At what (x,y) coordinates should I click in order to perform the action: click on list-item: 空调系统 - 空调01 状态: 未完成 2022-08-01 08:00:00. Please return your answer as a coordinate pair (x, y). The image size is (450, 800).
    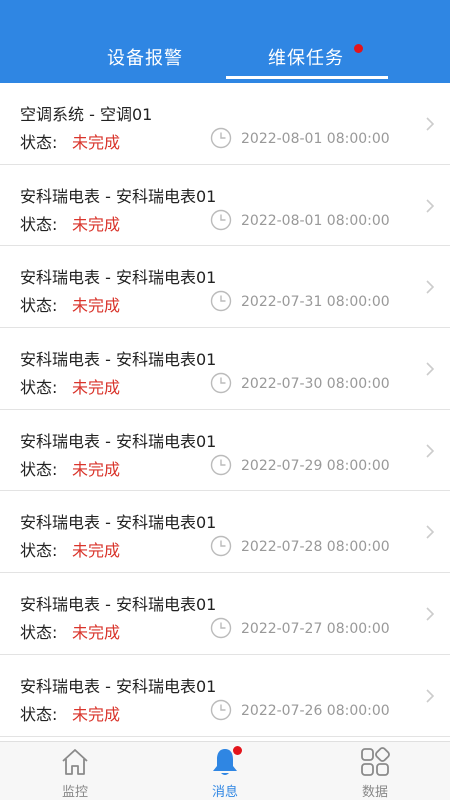
    Looking at the image, I should click on (225, 124).